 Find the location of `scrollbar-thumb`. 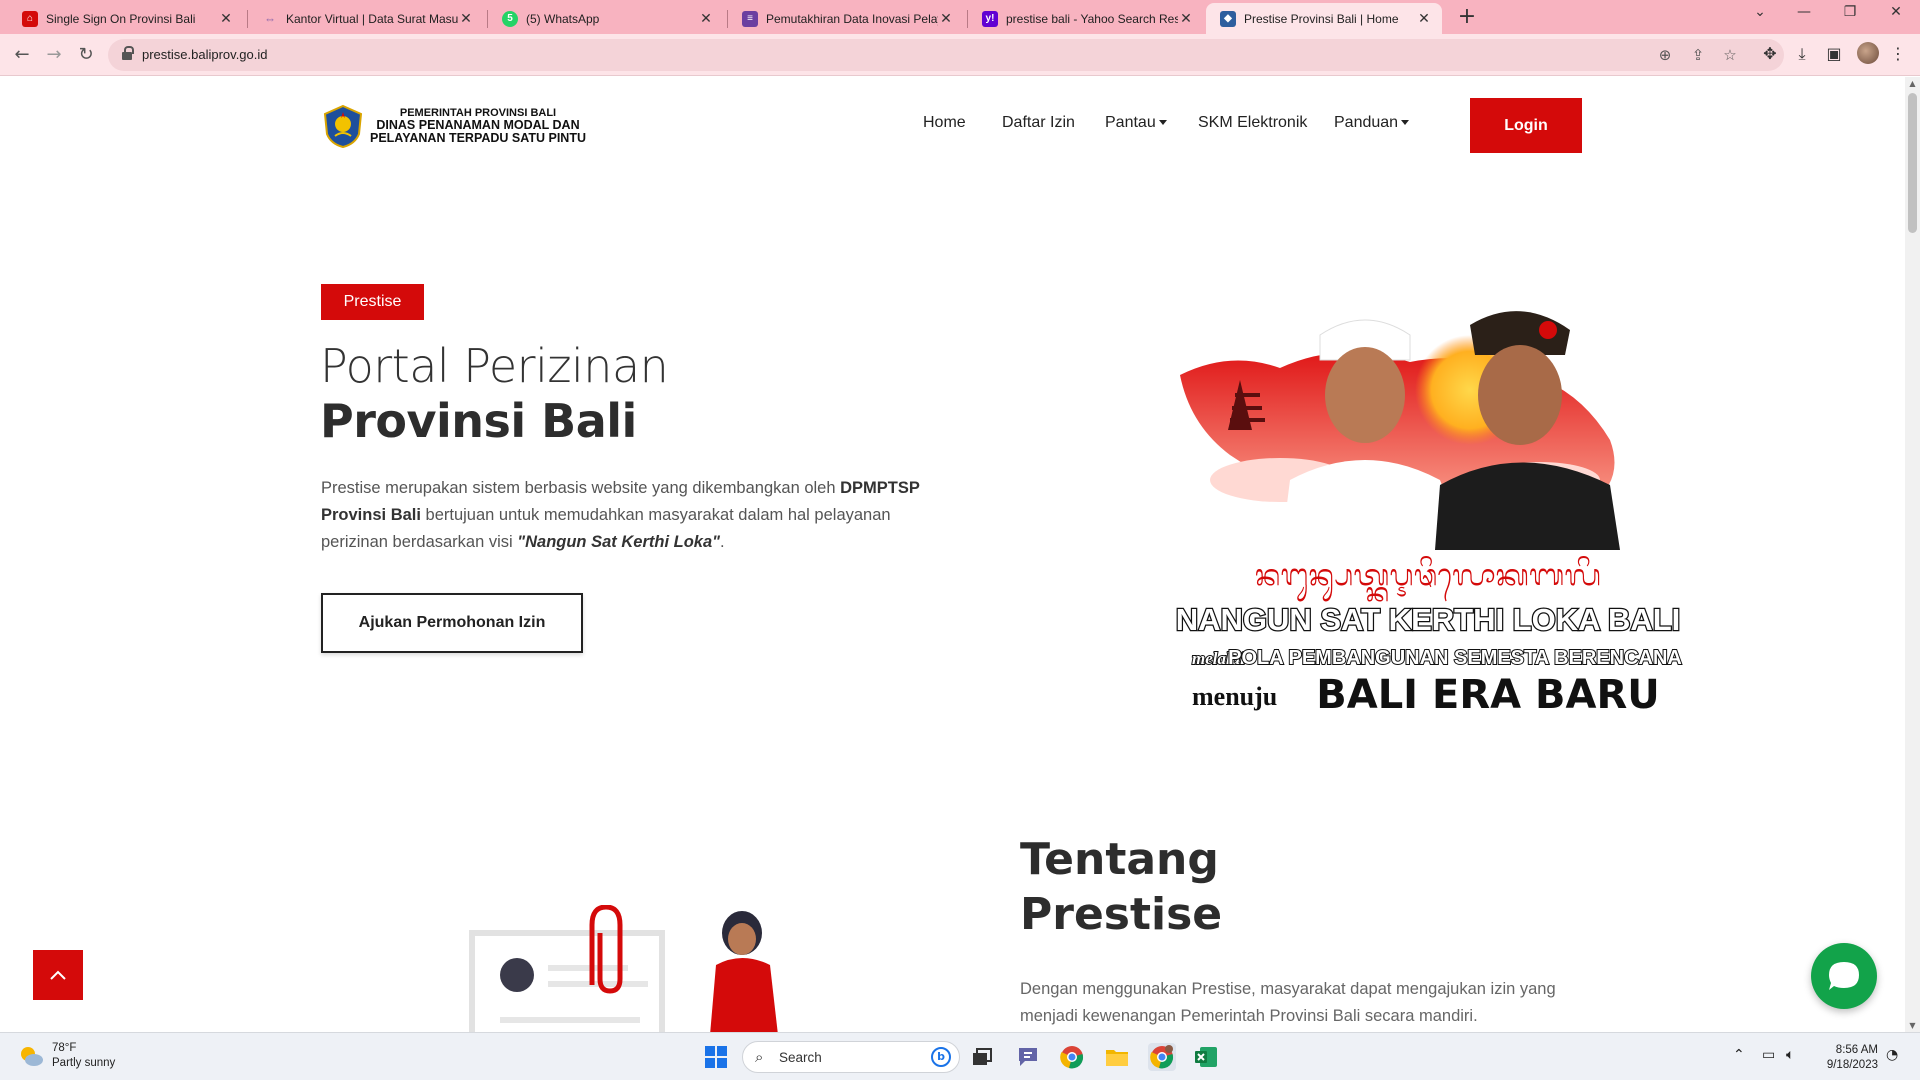

scrollbar-thumb is located at coordinates (1912, 163).